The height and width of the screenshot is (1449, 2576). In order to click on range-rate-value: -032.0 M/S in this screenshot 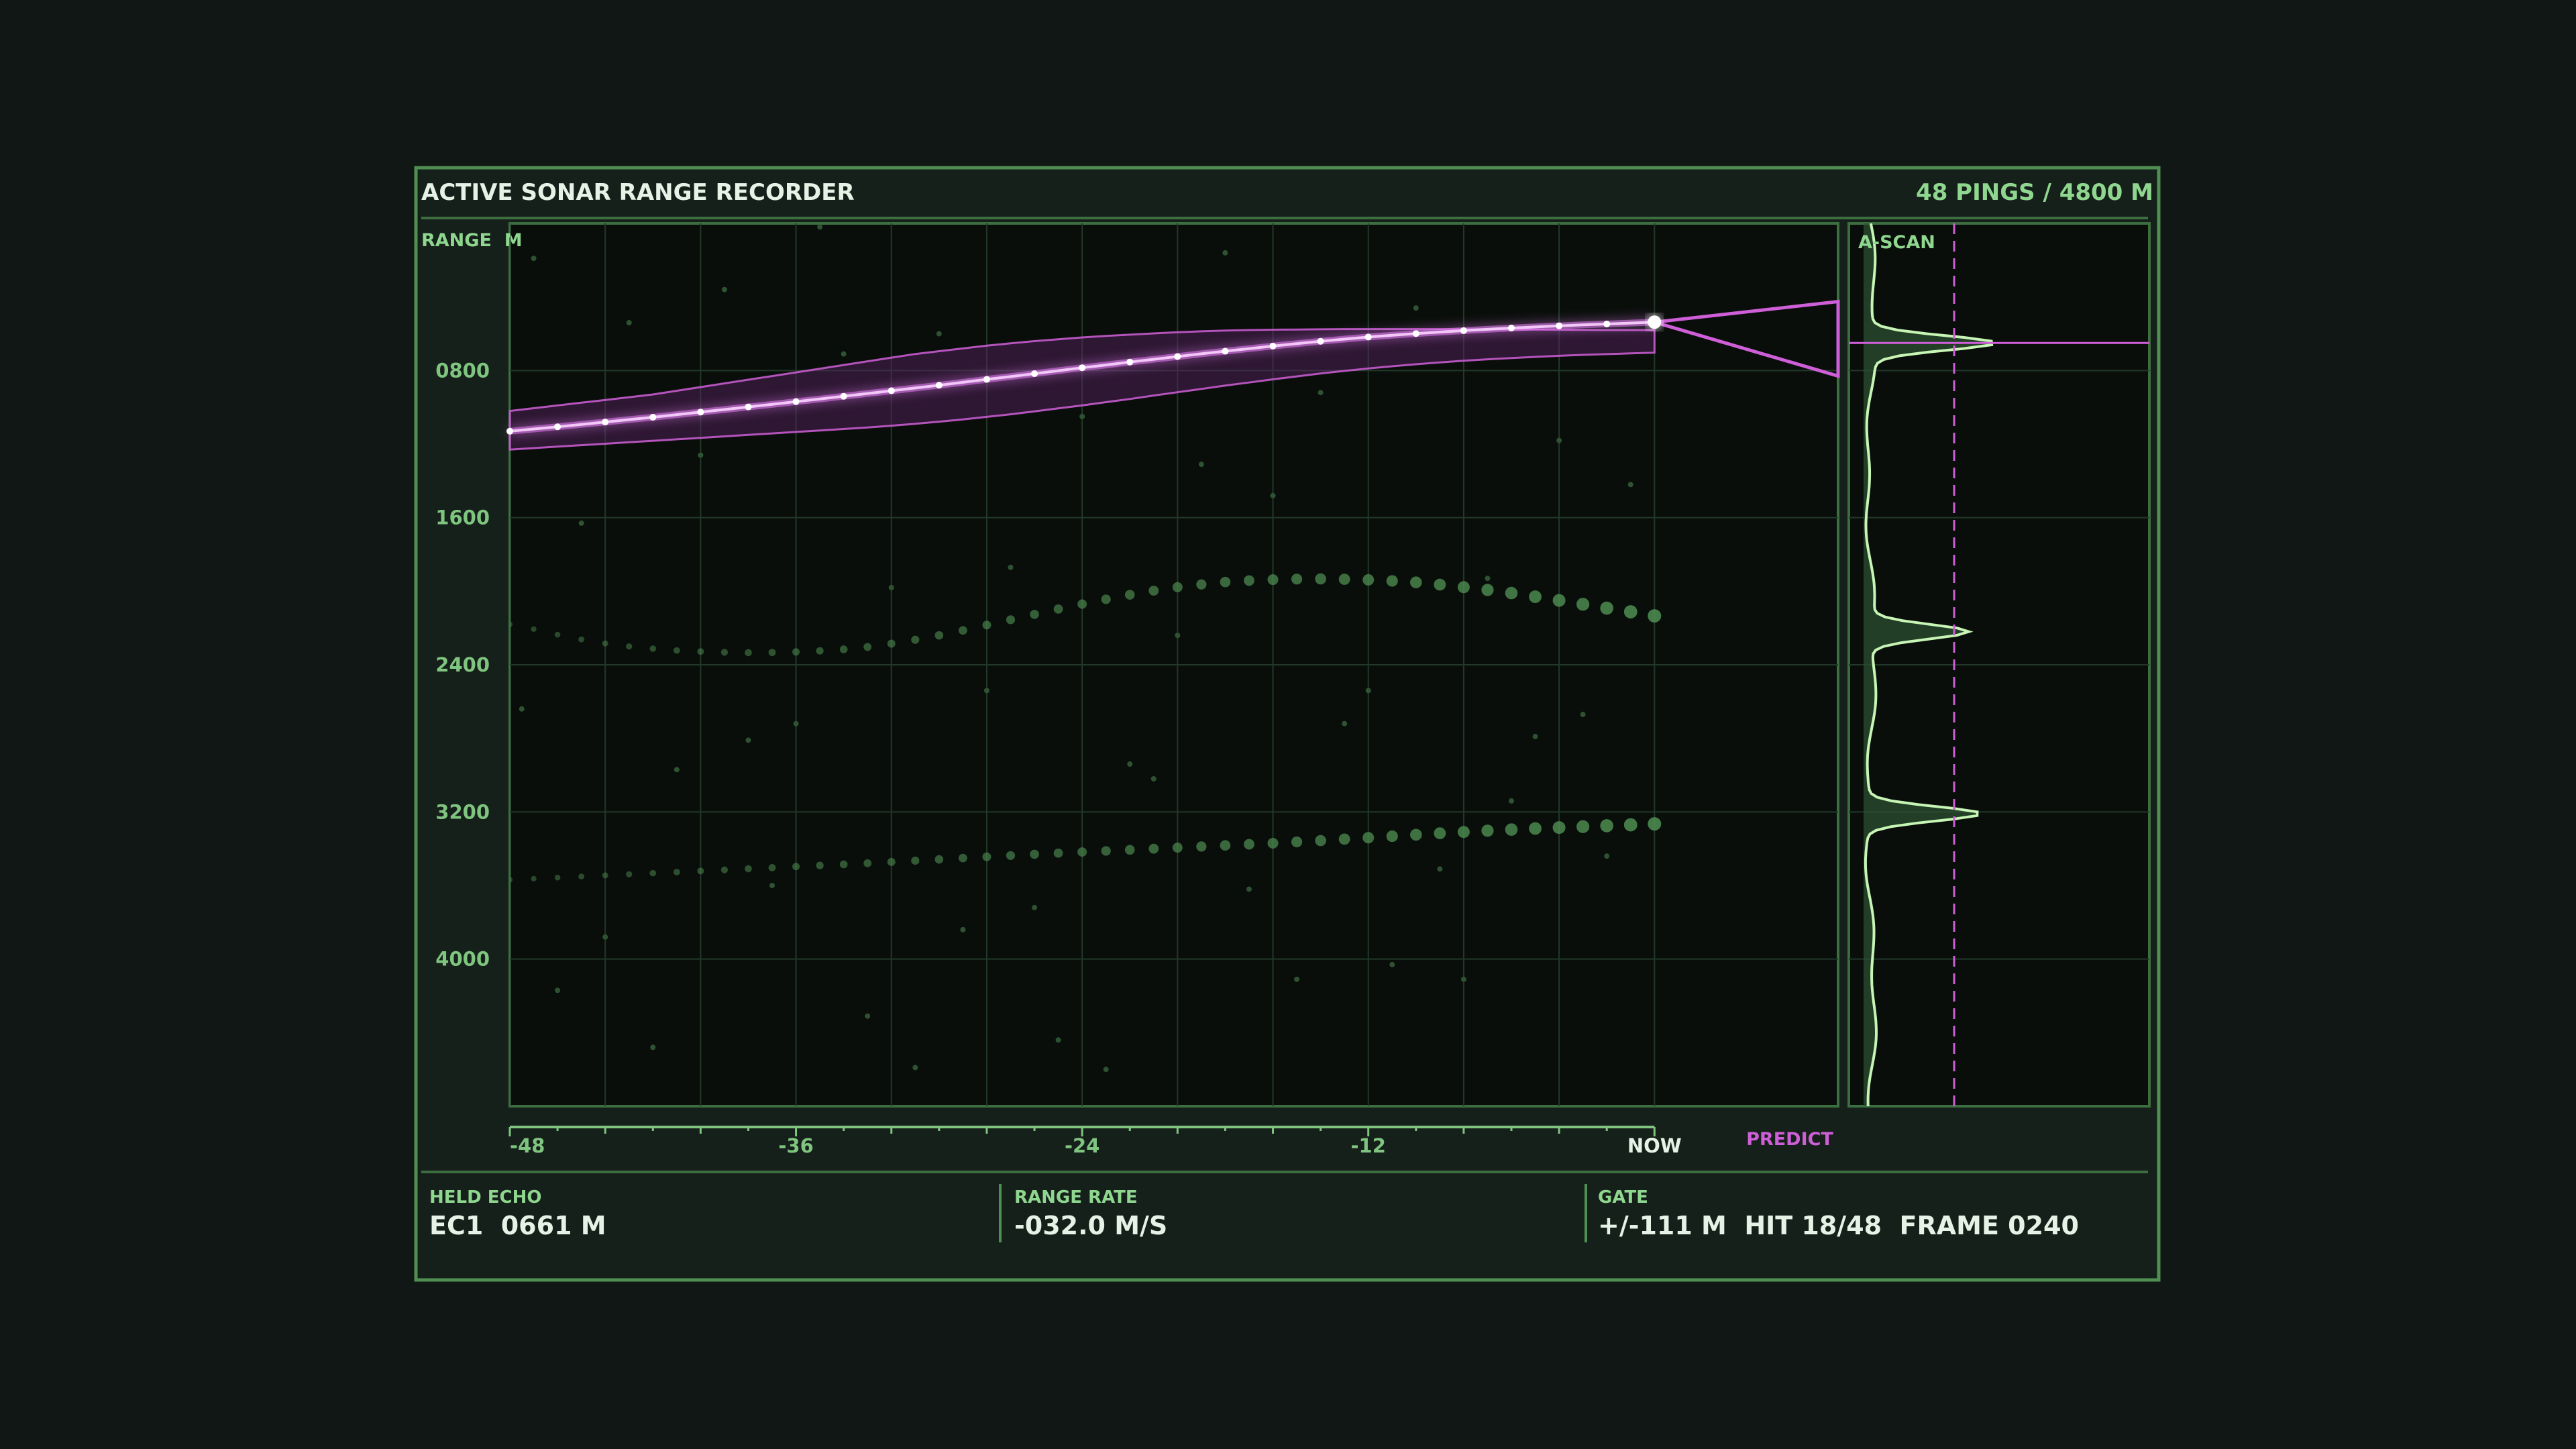, I will do `click(1090, 1225)`.